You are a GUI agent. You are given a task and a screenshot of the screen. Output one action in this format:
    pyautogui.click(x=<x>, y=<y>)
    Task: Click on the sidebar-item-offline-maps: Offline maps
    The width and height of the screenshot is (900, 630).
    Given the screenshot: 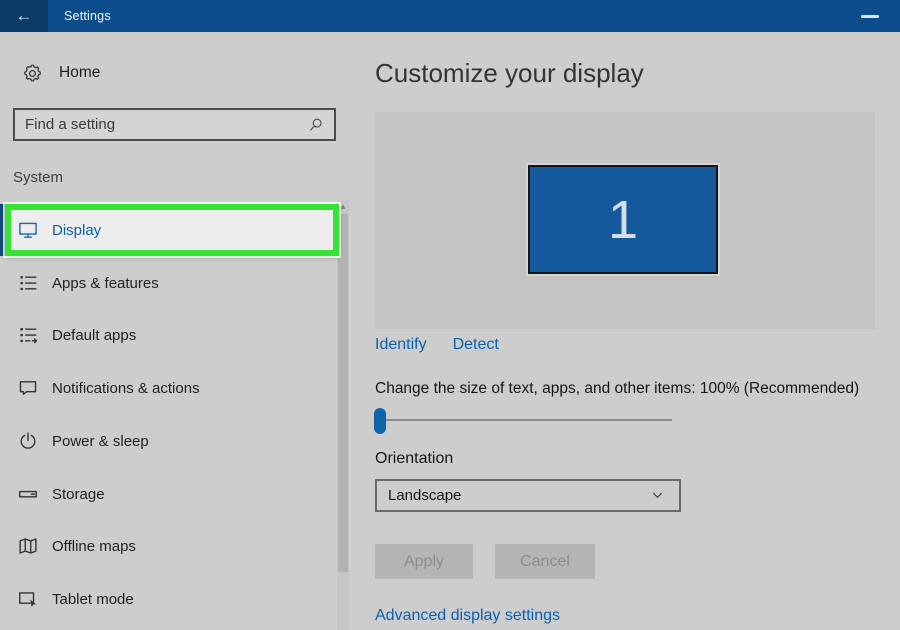 What is the action you would take?
    pyautogui.click(x=168, y=546)
    